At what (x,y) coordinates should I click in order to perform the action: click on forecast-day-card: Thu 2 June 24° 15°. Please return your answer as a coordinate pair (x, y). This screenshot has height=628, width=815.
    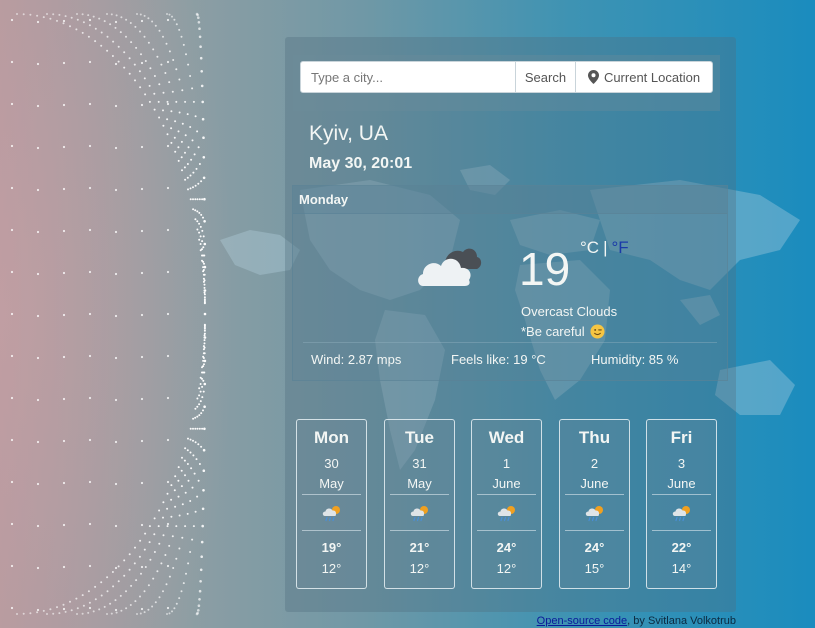
    Looking at the image, I should click on (594, 504).